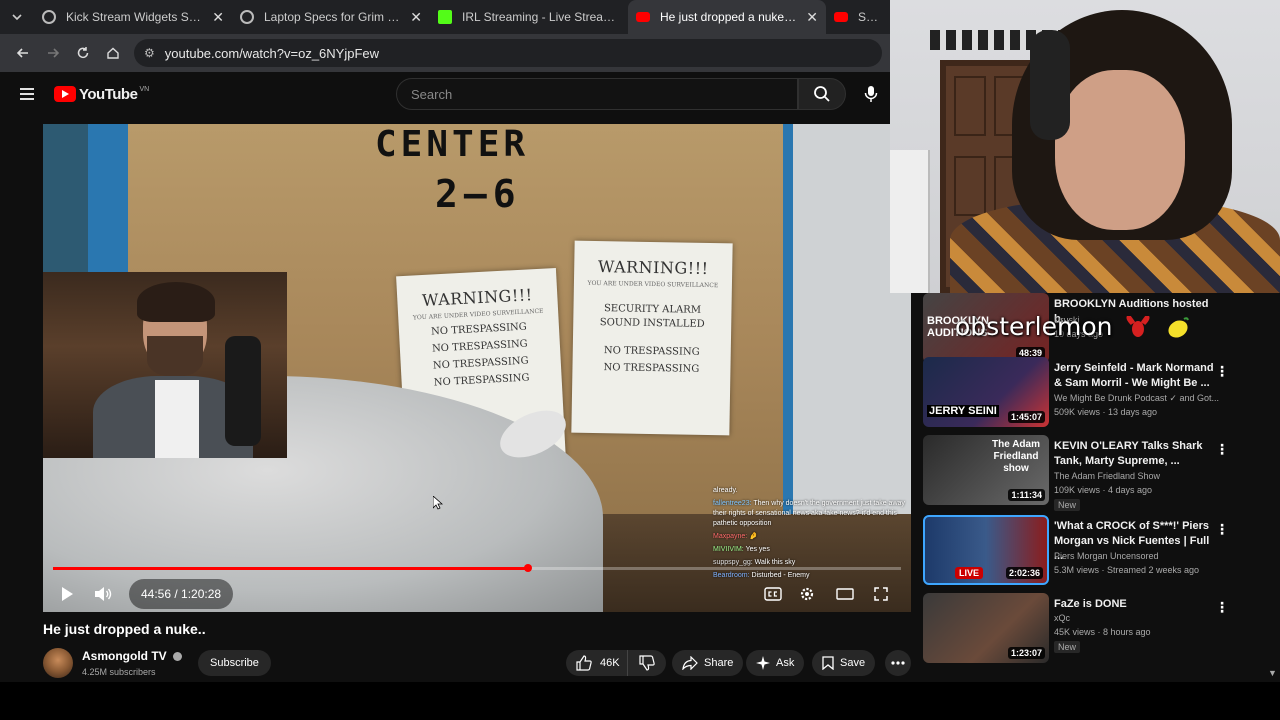  What do you see at coordinates (27, 94) in the screenshot?
I see `menu-icon` at bounding box center [27, 94].